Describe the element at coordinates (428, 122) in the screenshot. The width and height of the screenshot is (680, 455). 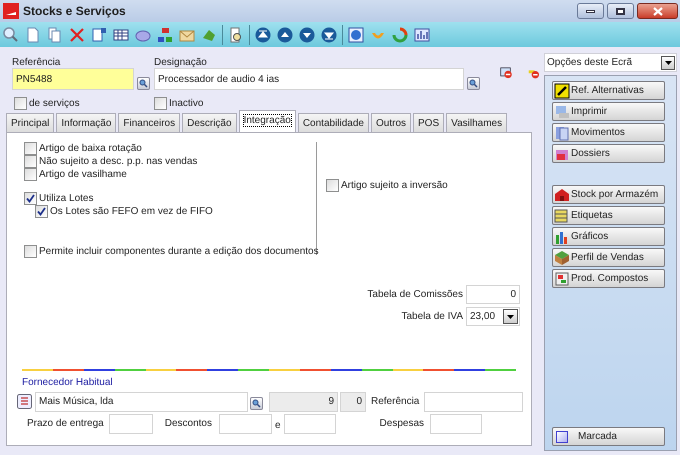
I see `tab: POS` at that location.